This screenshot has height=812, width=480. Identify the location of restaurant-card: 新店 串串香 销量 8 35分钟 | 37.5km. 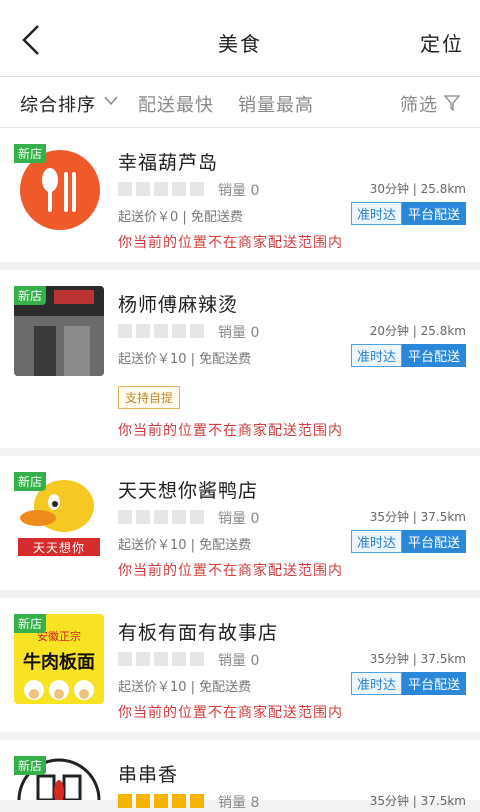
(240, 775).